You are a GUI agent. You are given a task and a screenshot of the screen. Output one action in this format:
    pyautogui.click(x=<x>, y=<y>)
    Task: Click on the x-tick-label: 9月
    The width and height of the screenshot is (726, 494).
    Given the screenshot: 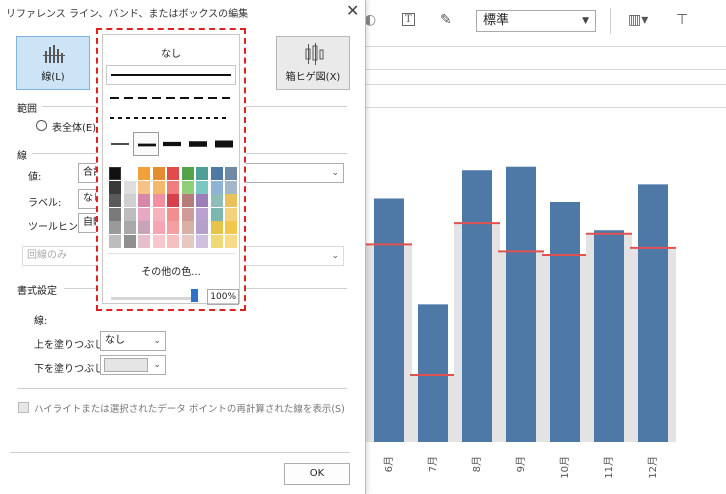 What is the action you would take?
    pyautogui.click(x=521, y=464)
    